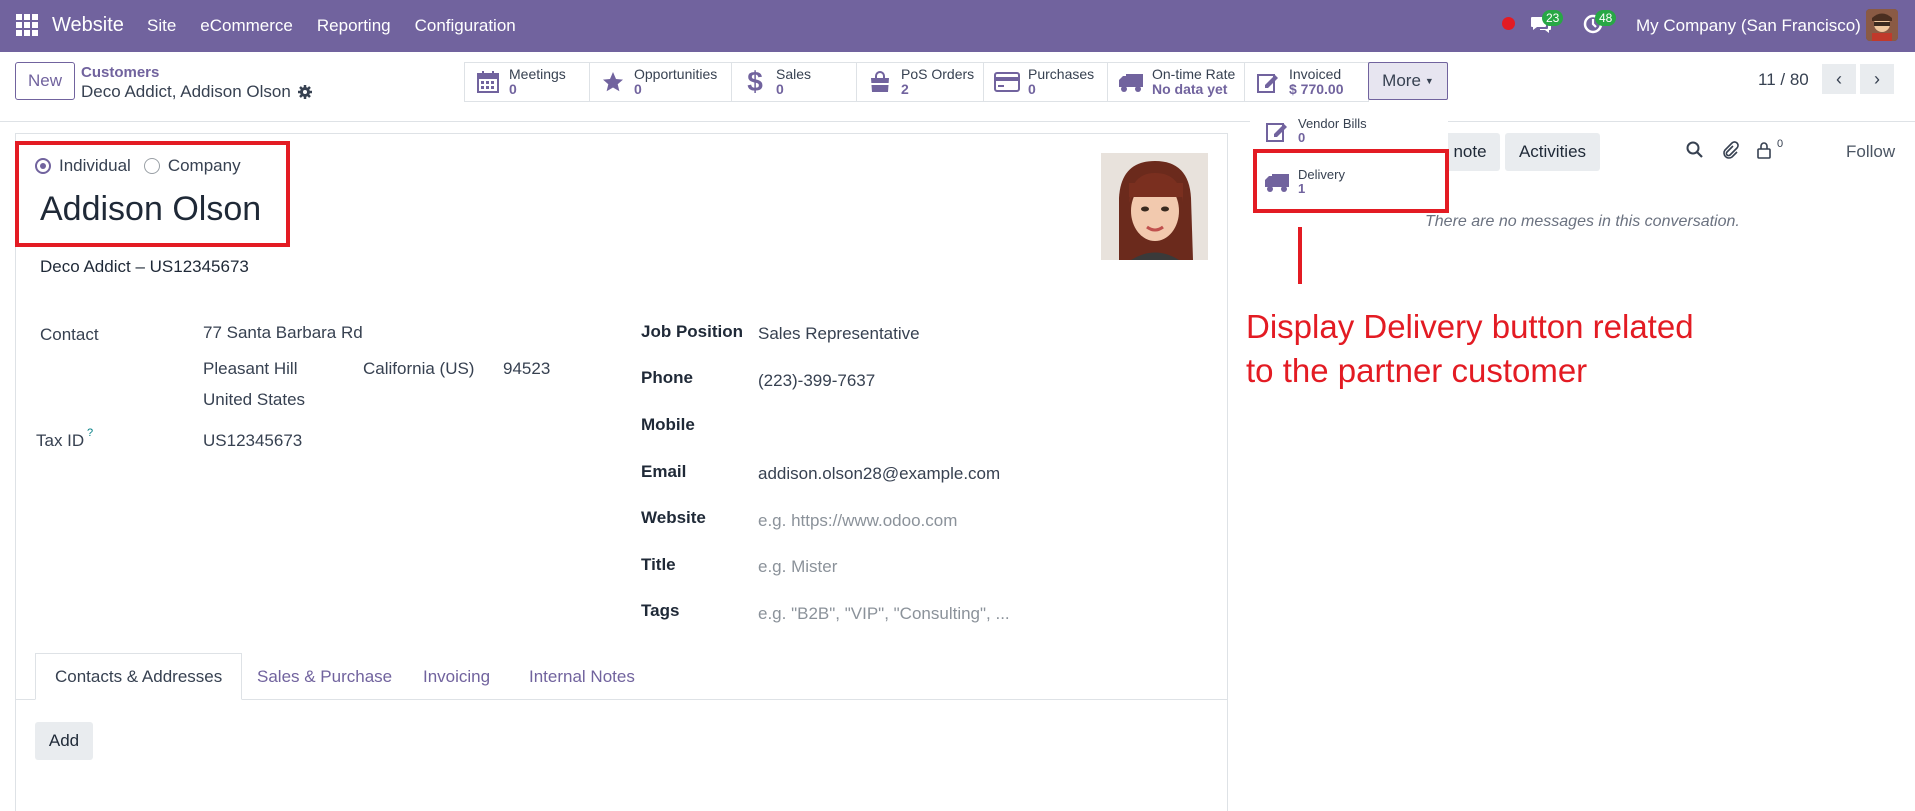  Describe the element at coordinates (938, 74) in the screenshot. I see `stat-label: PoS Orders` at that location.